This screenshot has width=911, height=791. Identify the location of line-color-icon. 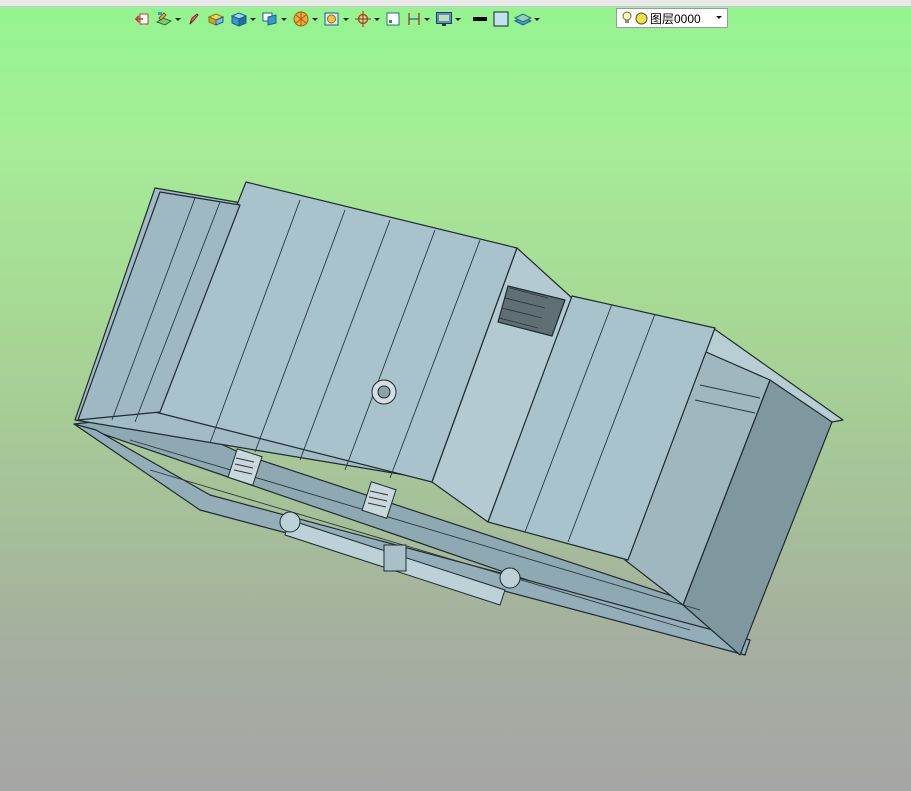
(480, 19).